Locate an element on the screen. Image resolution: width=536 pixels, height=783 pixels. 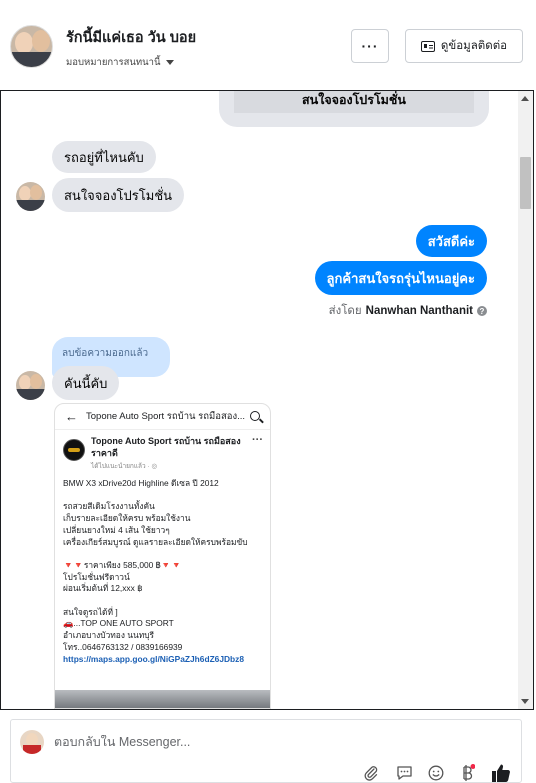
post-line: สนใจดูรถได้ที่ ] is located at coordinates (90, 611).